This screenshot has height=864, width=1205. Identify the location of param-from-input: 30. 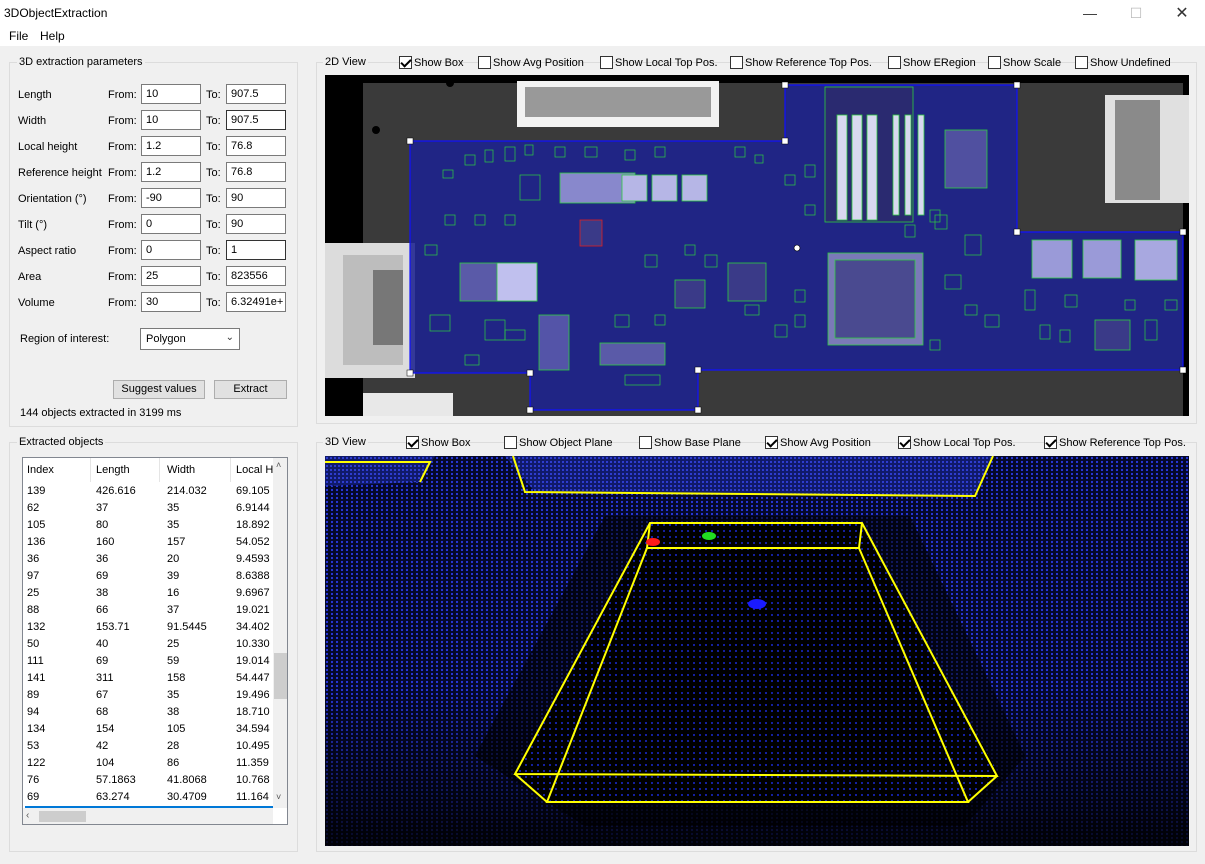
(171, 302).